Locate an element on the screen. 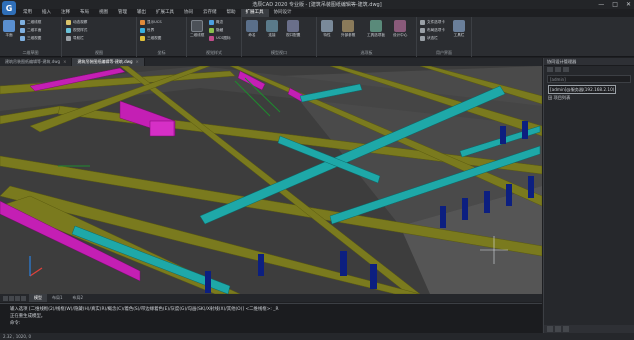  prev-arrow-icon is located at coordinates (11, 298).